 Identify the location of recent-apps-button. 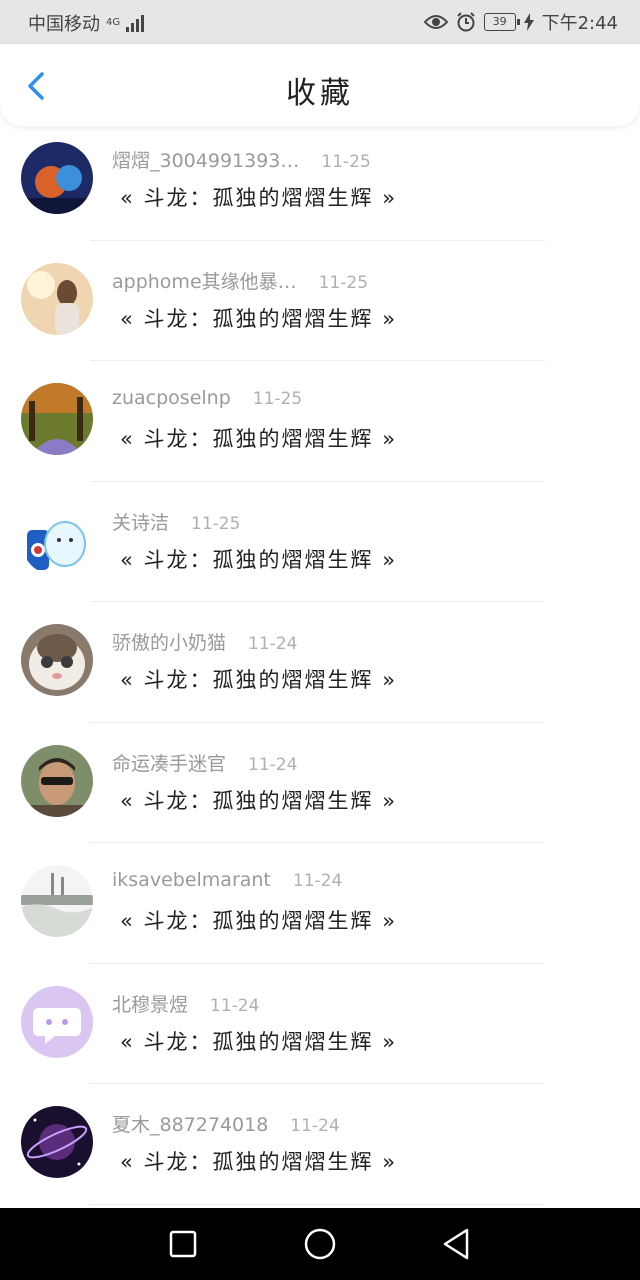
(183, 1244).